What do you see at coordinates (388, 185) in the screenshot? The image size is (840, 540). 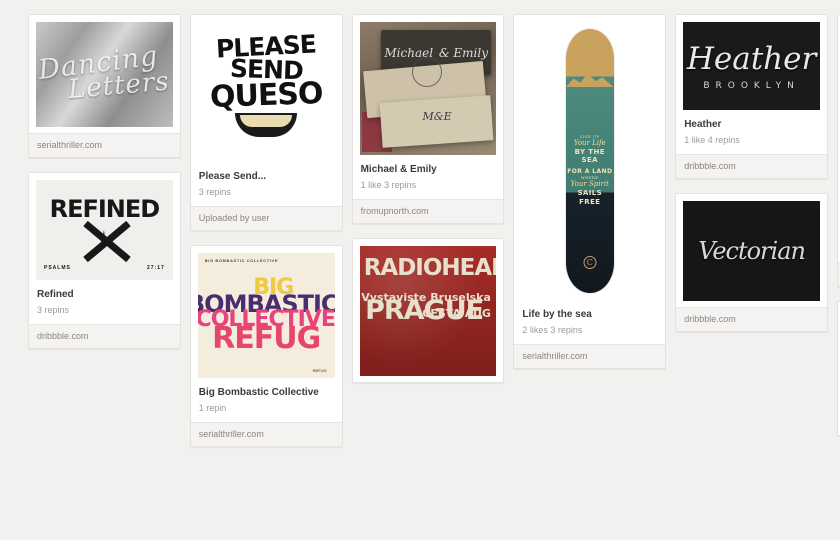 I see `pin-meta: 1 like 3 repins` at bounding box center [388, 185].